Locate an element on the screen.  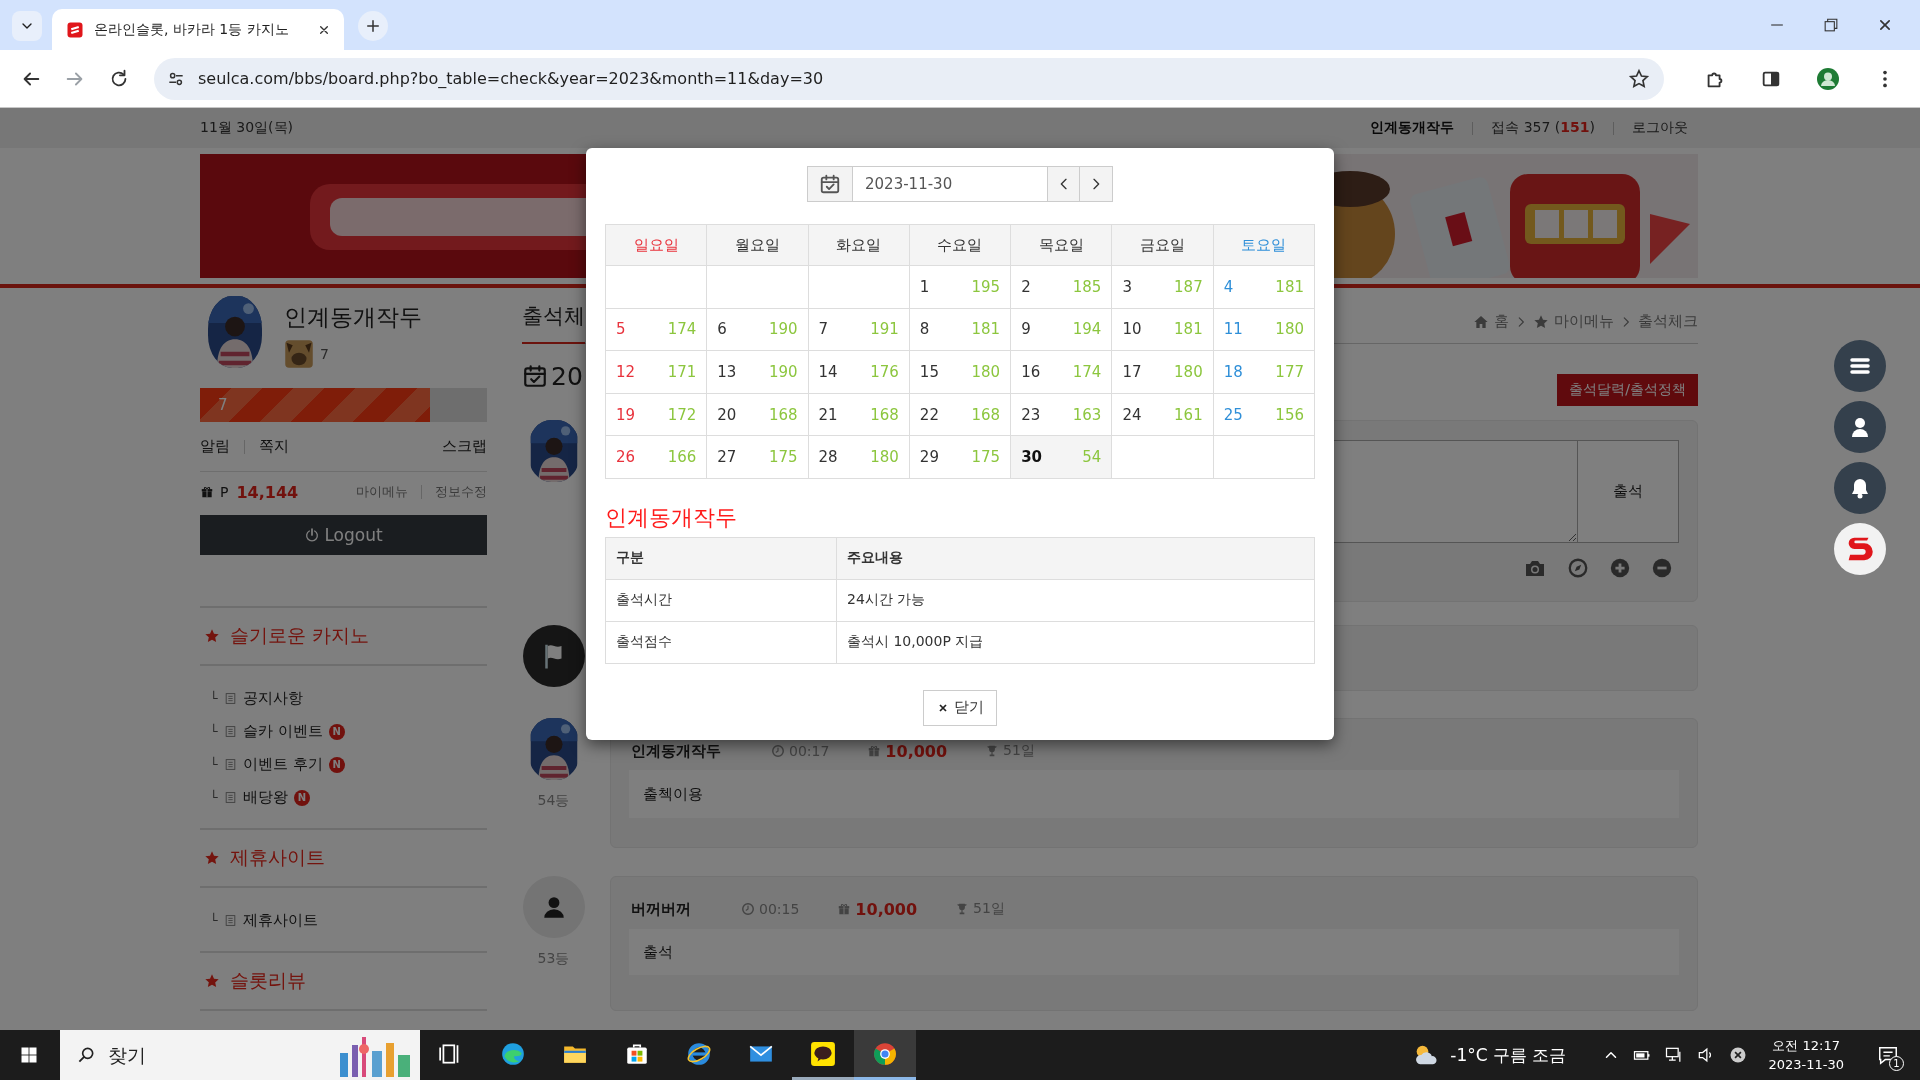
calendar-cell: 8 181 is located at coordinates (960, 329).